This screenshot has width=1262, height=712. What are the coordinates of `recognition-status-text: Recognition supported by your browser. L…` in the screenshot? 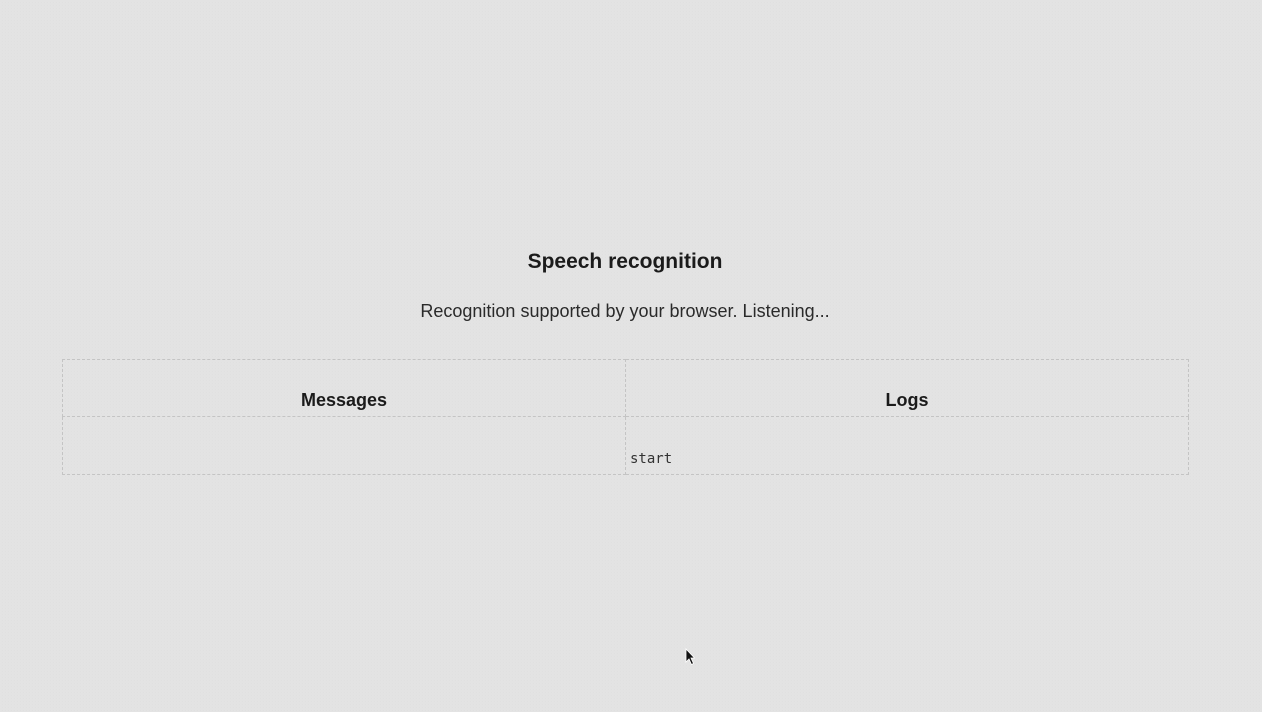 It's located at (625, 311).